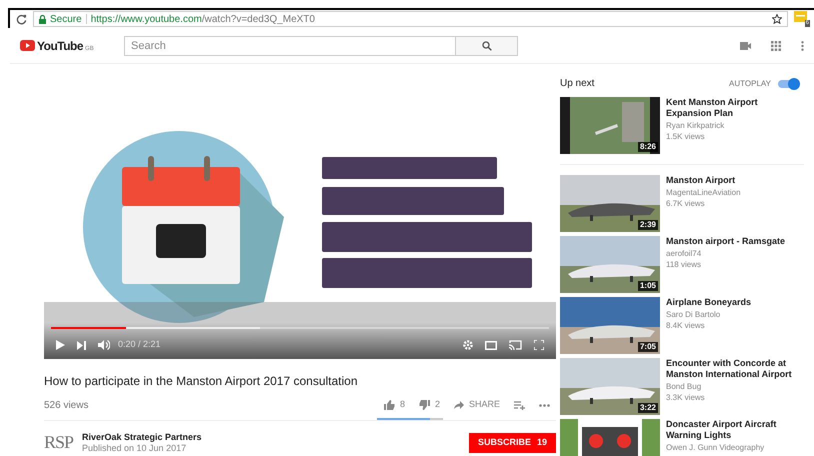  What do you see at coordinates (81, 345) in the screenshot?
I see `next-icon` at bounding box center [81, 345].